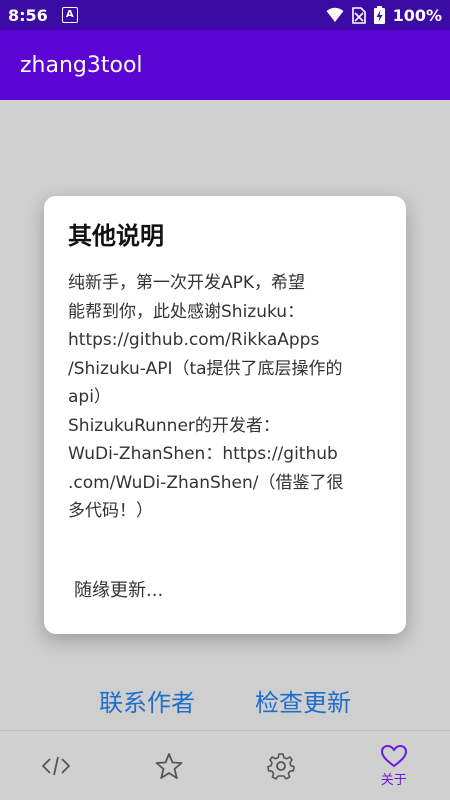 Image resolution: width=450 pixels, height=800 pixels. What do you see at coordinates (393, 755) in the screenshot?
I see `heart-icon` at bounding box center [393, 755].